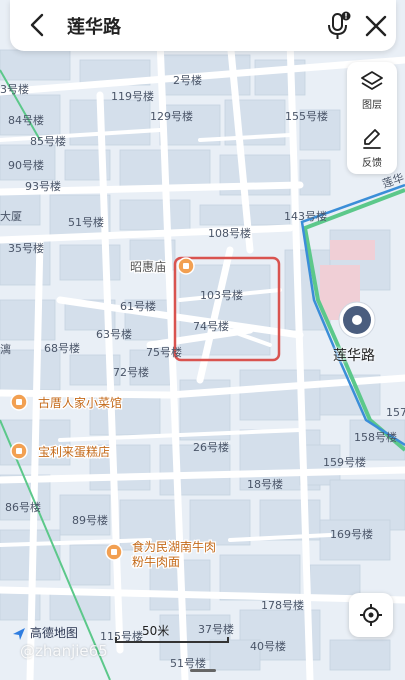 The width and height of the screenshot is (405, 680). Describe the element at coordinates (90, 520) in the screenshot. I see `building-label: 89号楼` at that location.